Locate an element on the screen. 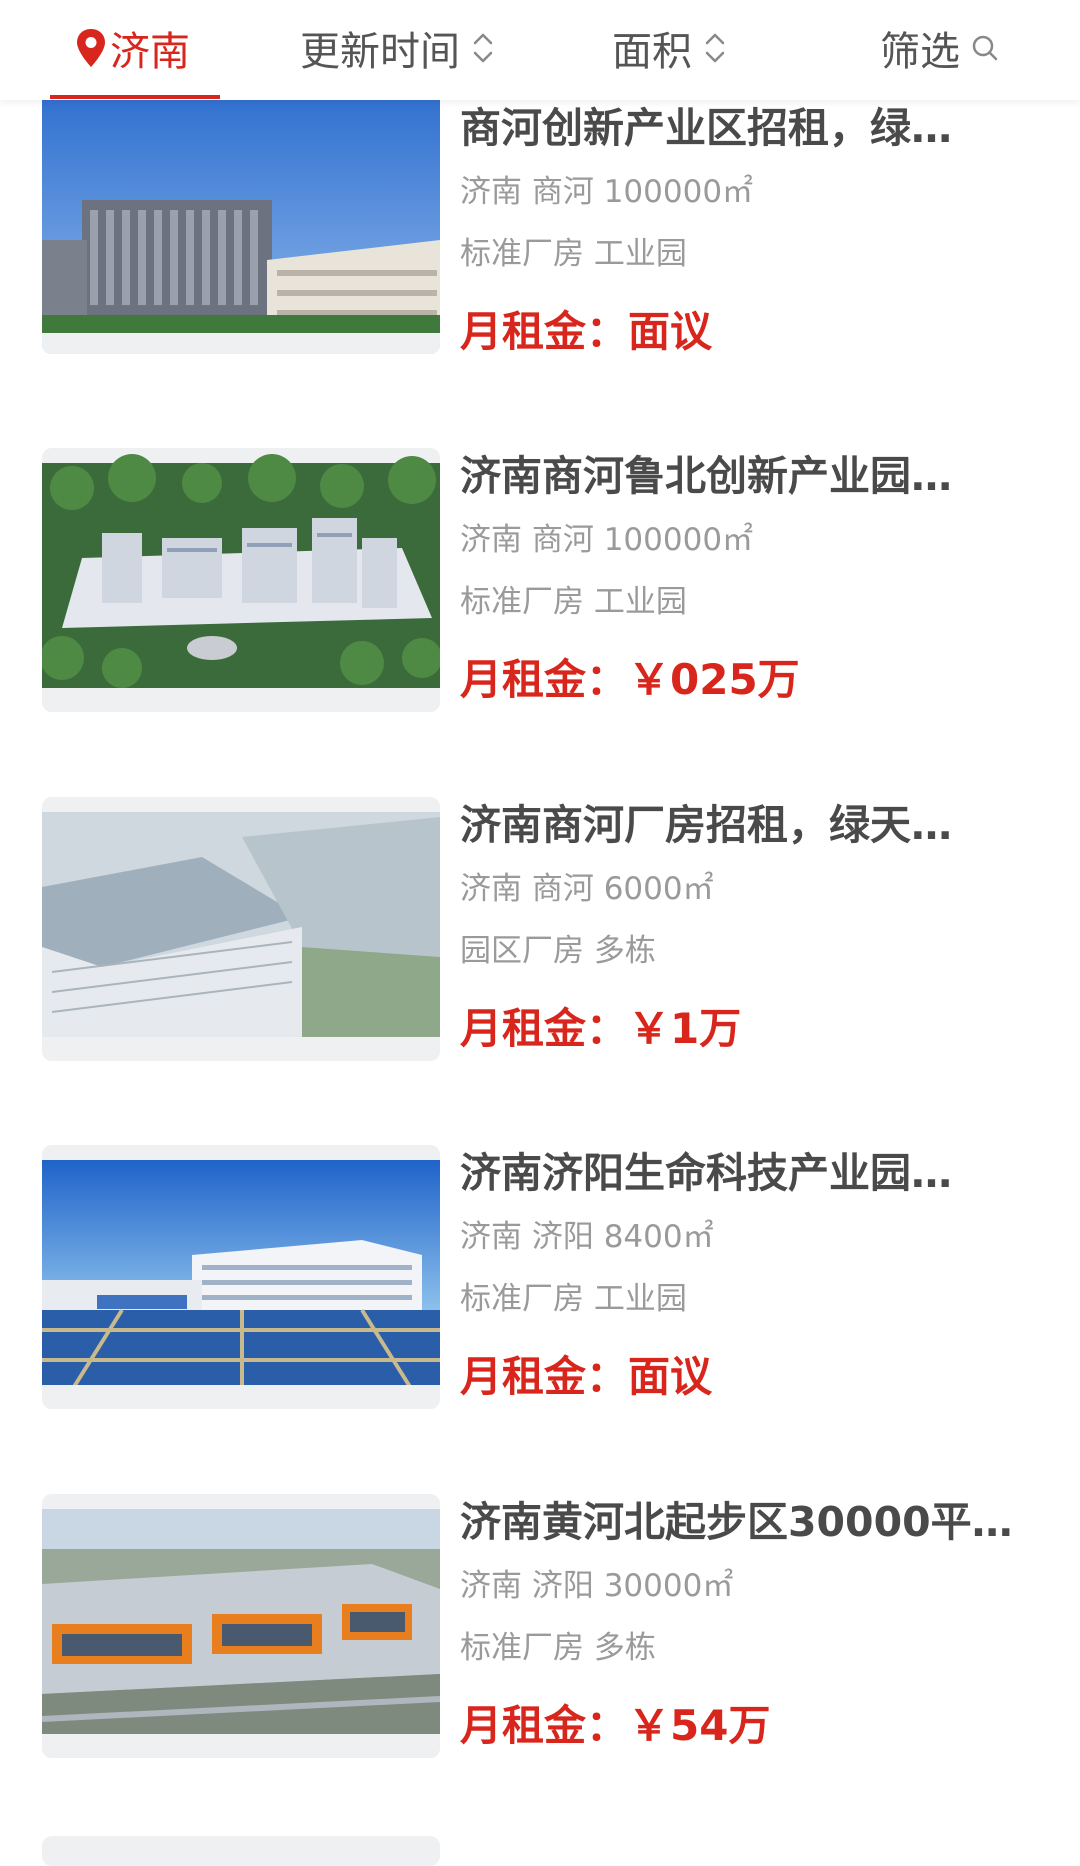 The width and height of the screenshot is (1080, 1866). area-label: 面积 is located at coordinates (652, 52).